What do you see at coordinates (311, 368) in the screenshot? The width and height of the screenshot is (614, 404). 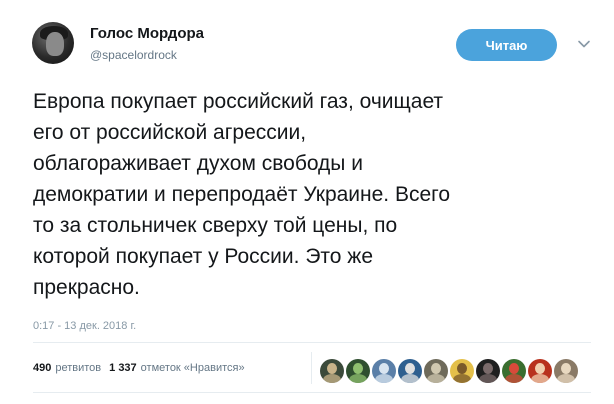 I see `stats-separator` at bounding box center [311, 368].